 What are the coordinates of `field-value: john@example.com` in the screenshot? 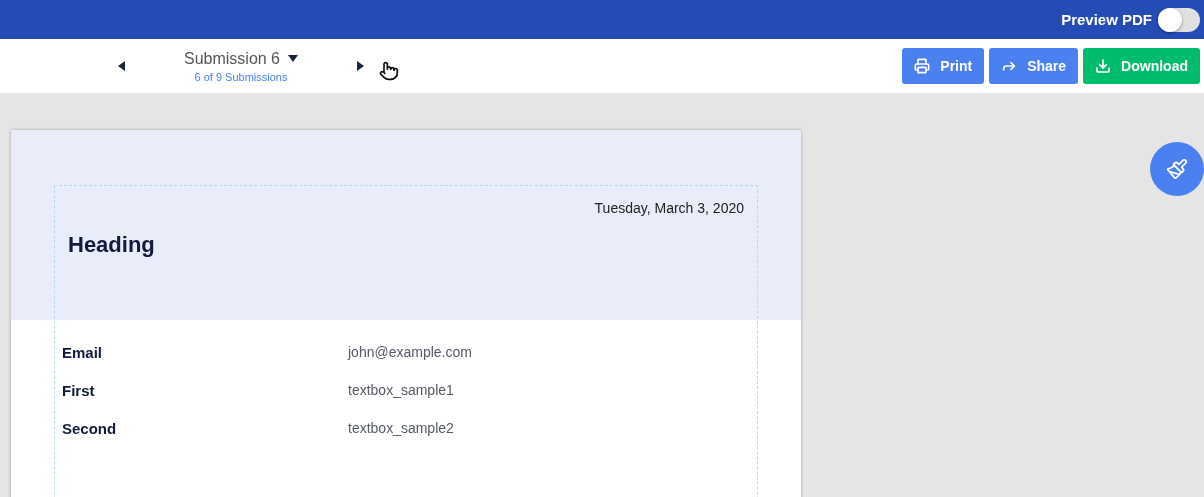 It's located at (410, 352).